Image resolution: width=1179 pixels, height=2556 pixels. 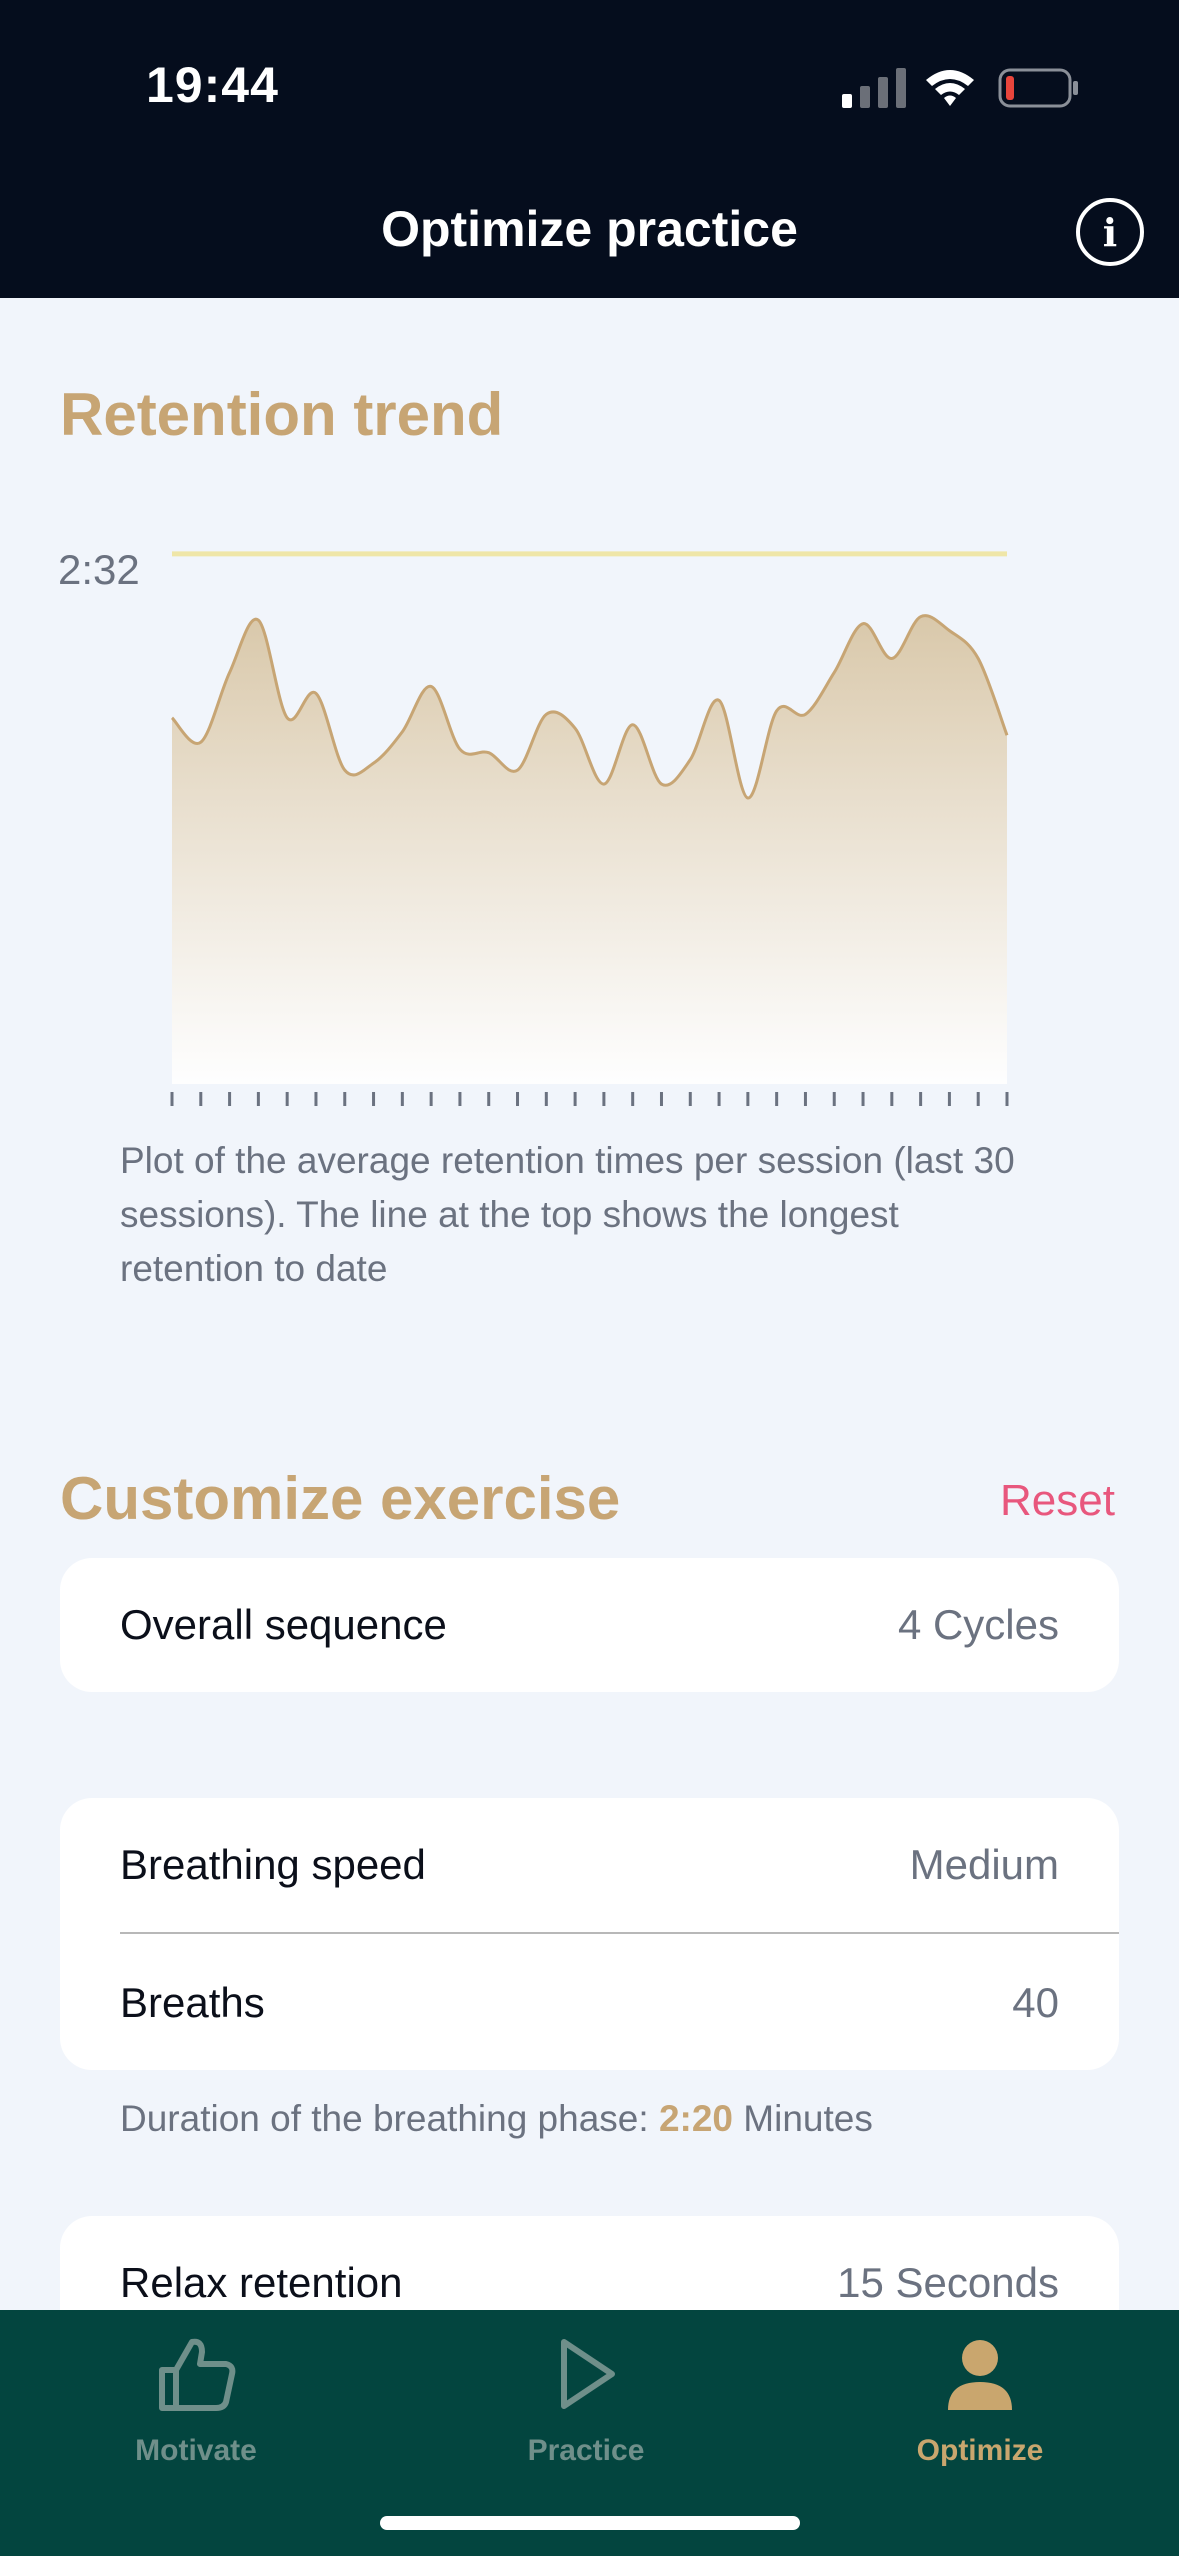 What do you see at coordinates (948, 2282) in the screenshot?
I see `relax-retention-value: 15 Seconds` at bounding box center [948, 2282].